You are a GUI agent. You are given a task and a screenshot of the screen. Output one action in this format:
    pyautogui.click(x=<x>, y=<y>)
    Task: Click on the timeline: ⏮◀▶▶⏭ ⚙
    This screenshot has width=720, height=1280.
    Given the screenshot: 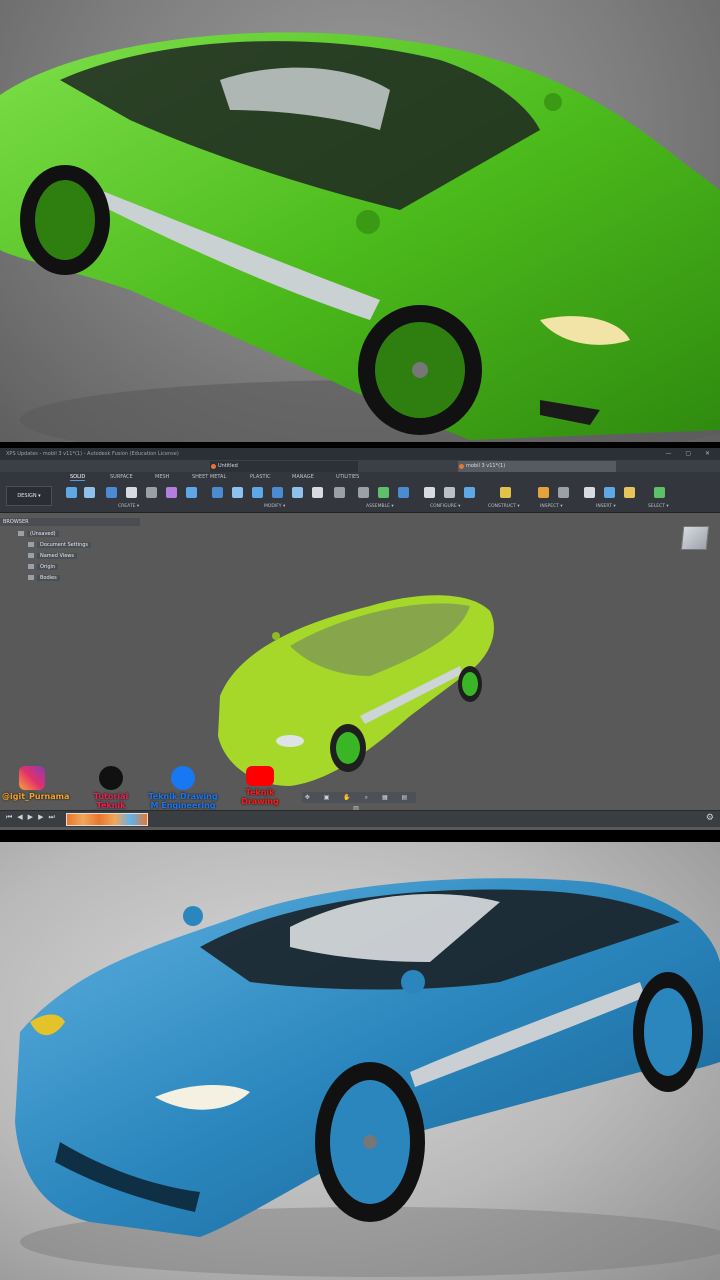 What is the action you would take?
    pyautogui.click(x=360, y=818)
    